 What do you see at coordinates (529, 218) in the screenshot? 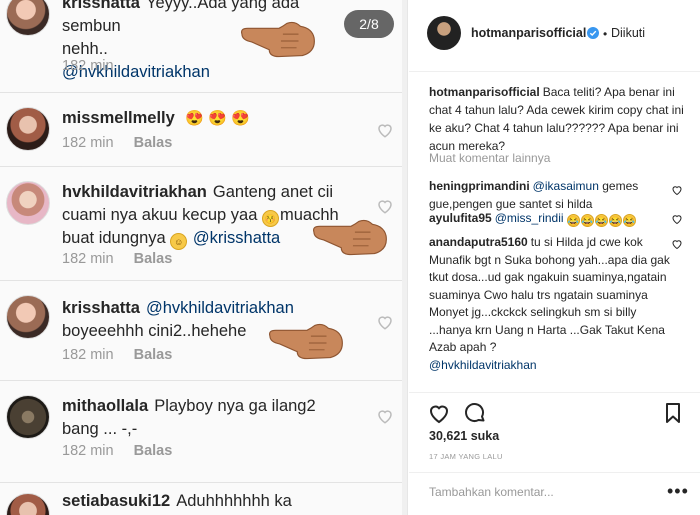
I see `comment-mention: @miss_rindii` at bounding box center [529, 218].